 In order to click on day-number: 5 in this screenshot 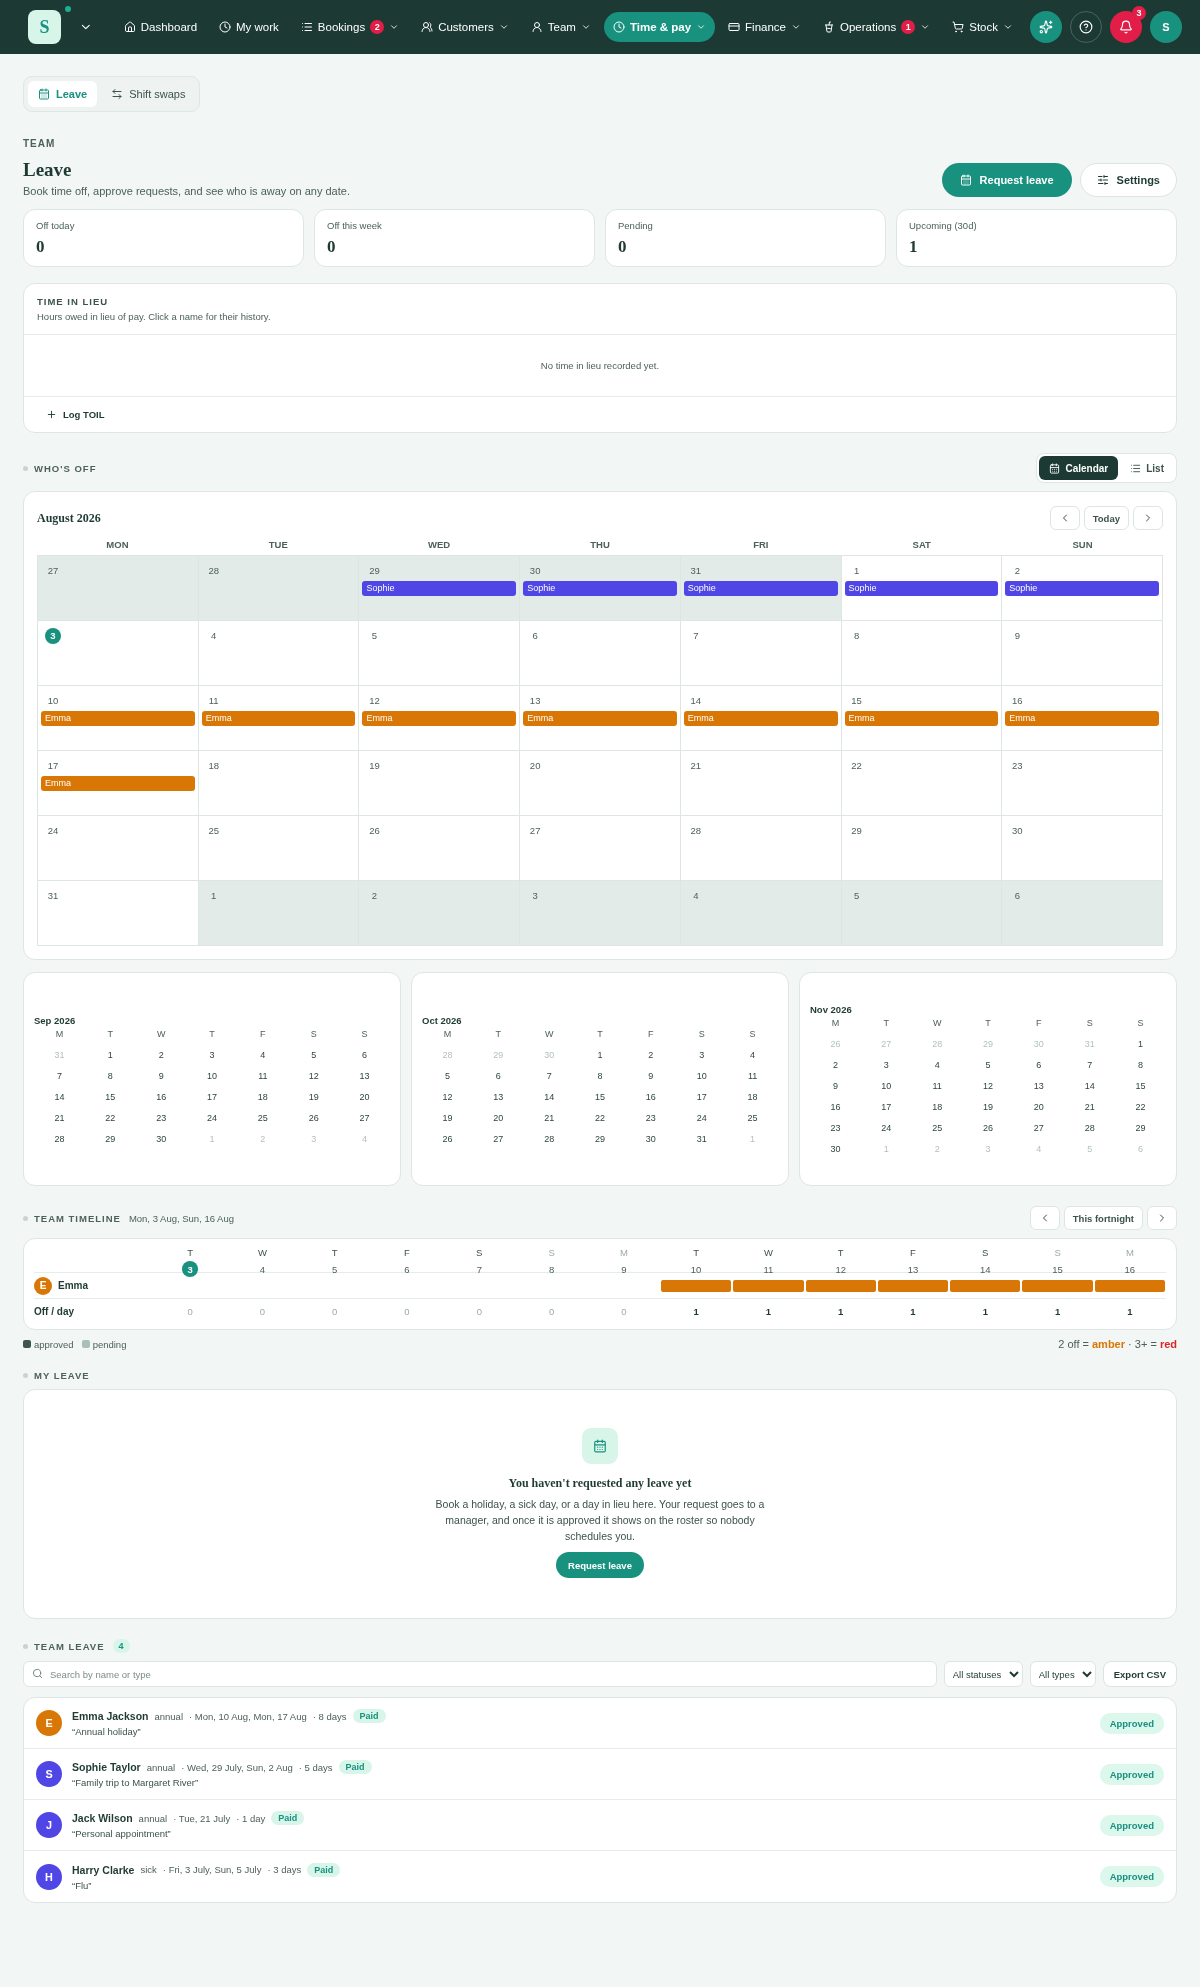, I will do `click(447, 1075)`.